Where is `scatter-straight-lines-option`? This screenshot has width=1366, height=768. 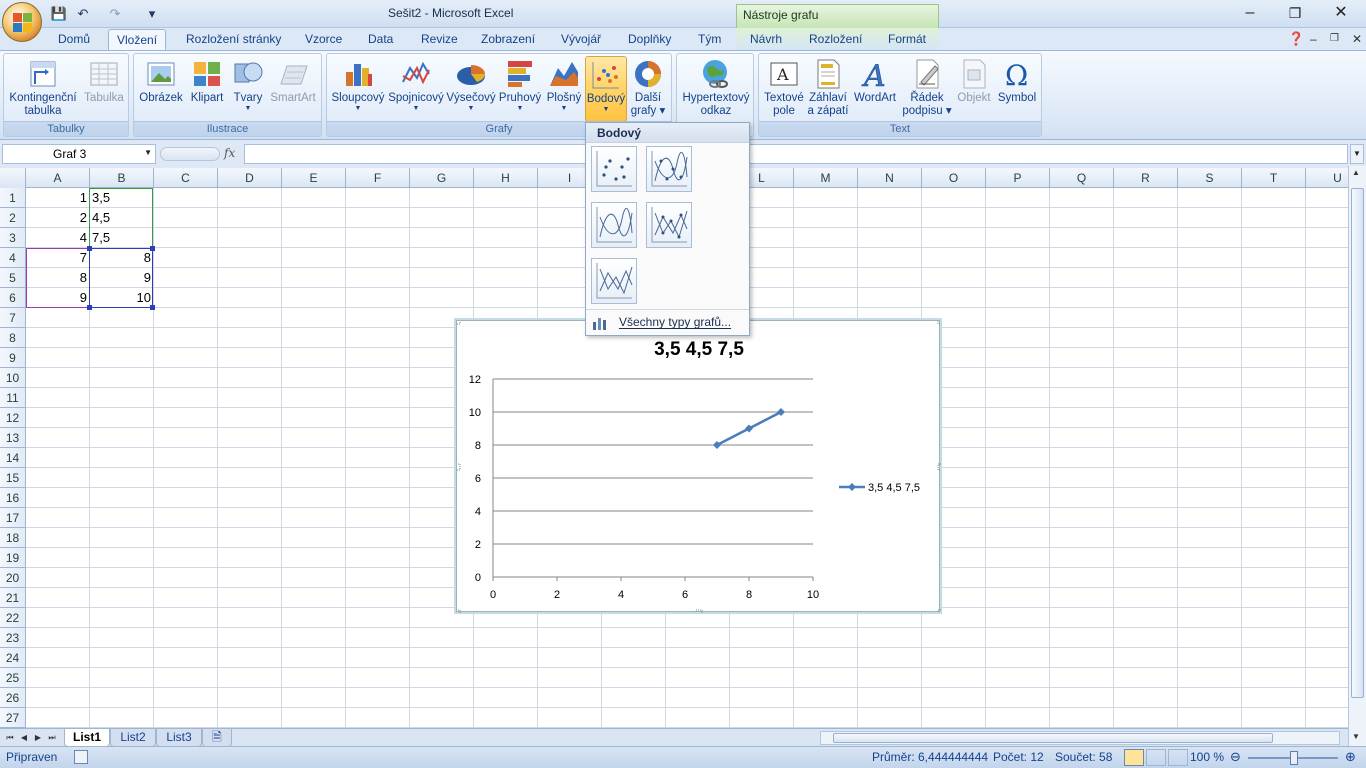 scatter-straight-lines-option is located at coordinates (614, 281).